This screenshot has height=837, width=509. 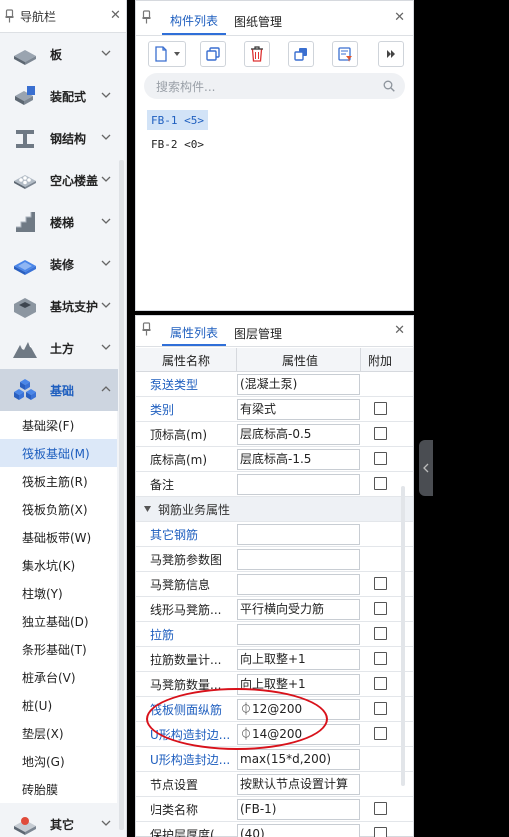 What do you see at coordinates (59, 180) in the screenshot?
I see `nav-category-3: 空心楼盖` at bounding box center [59, 180].